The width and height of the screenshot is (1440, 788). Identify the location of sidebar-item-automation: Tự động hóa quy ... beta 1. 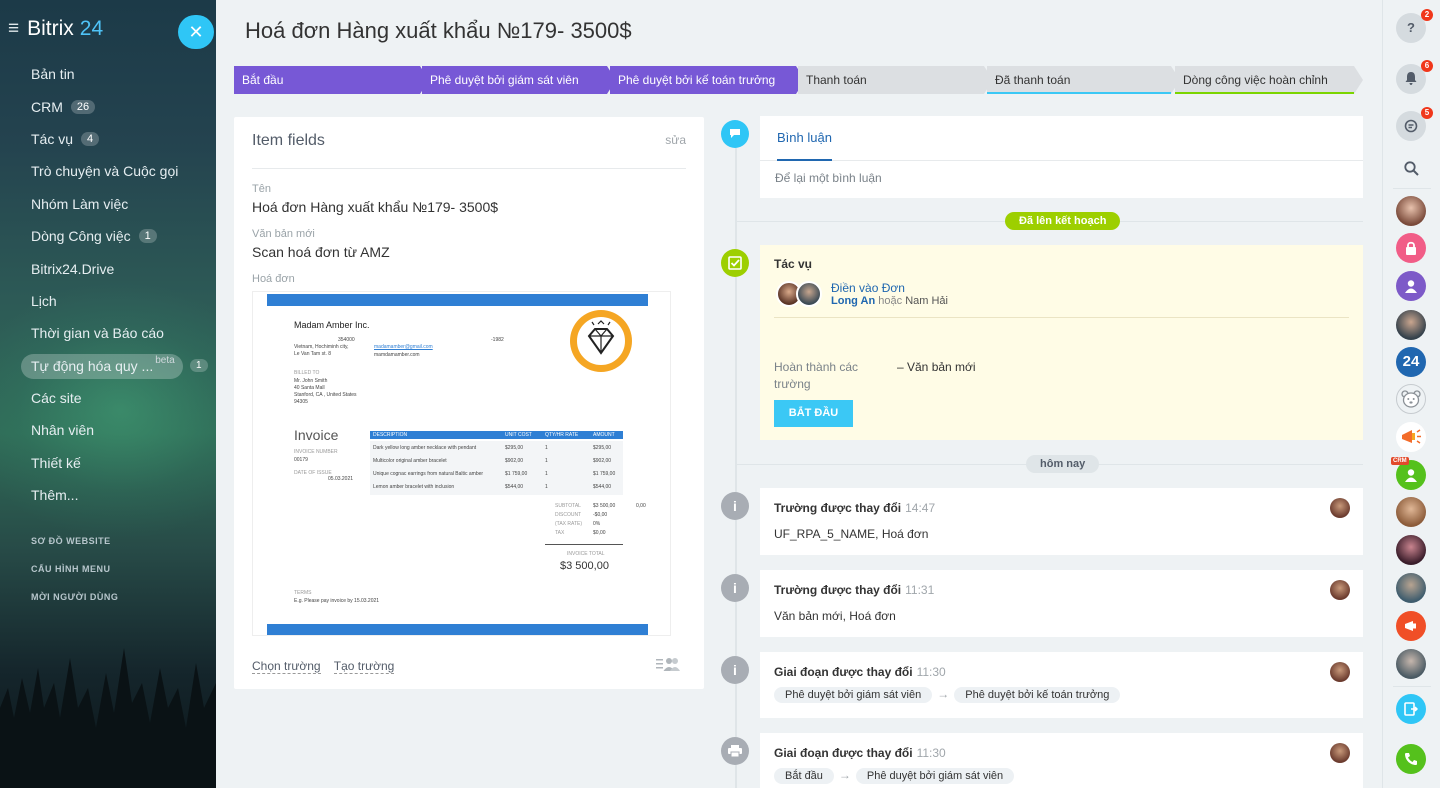
(108, 366).